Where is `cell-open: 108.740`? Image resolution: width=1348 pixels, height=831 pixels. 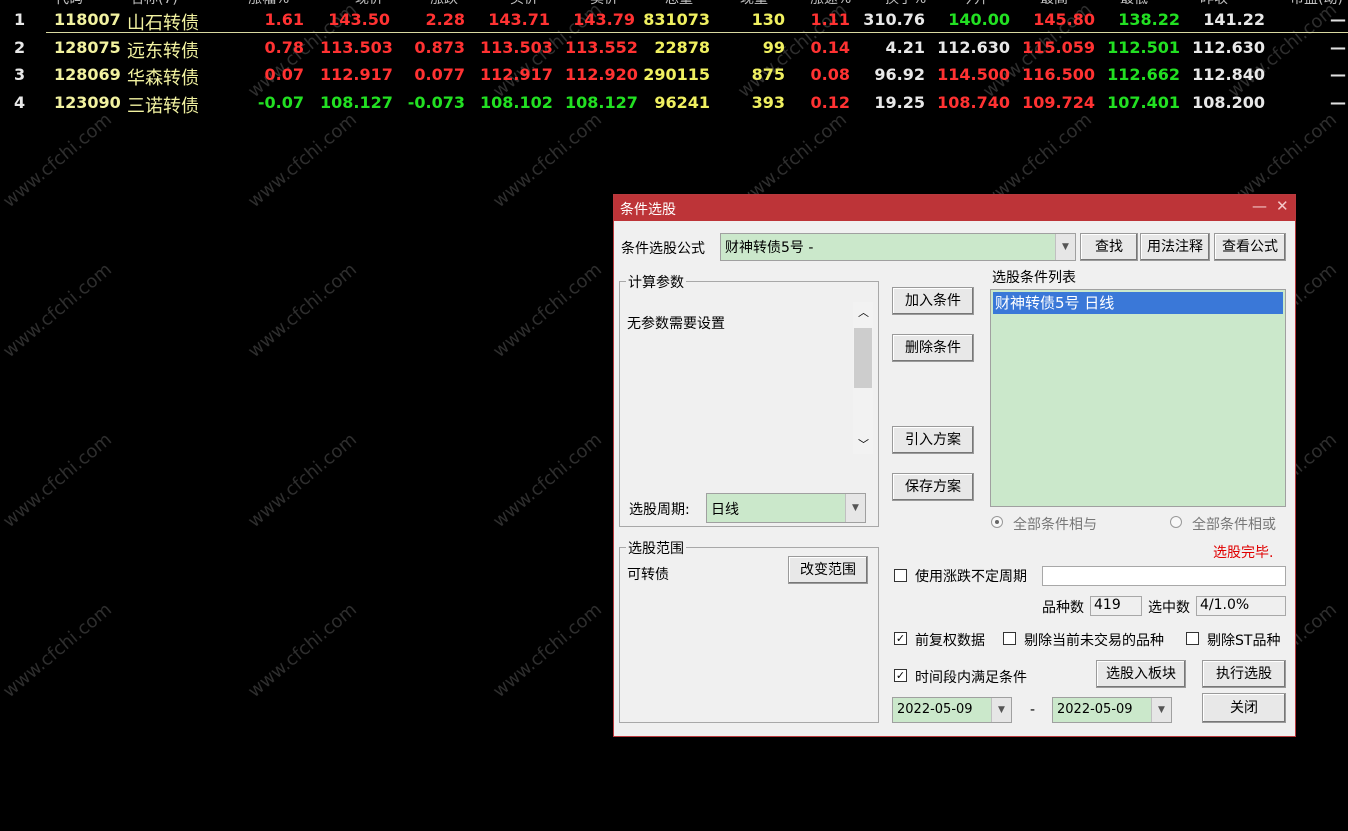
cell-open: 108.740 is located at coordinates (973, 102).